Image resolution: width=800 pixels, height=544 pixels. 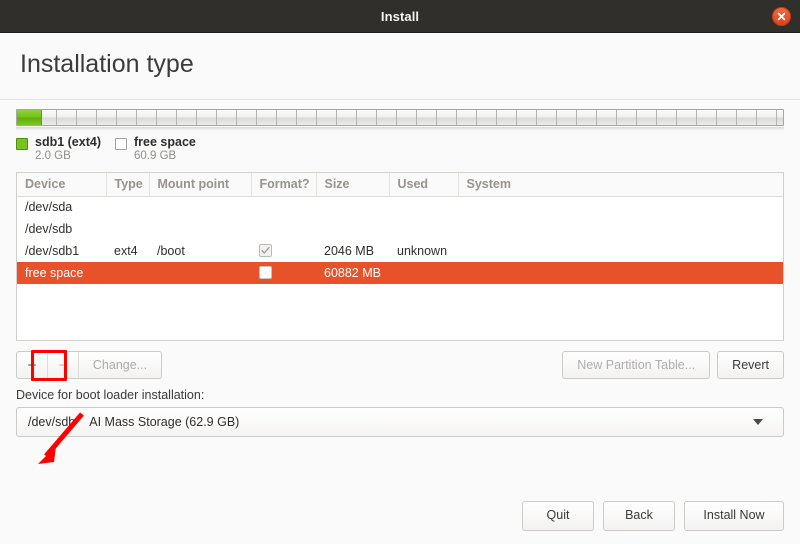 I want to click on title-bar: Install, so click(x=400, y=16).